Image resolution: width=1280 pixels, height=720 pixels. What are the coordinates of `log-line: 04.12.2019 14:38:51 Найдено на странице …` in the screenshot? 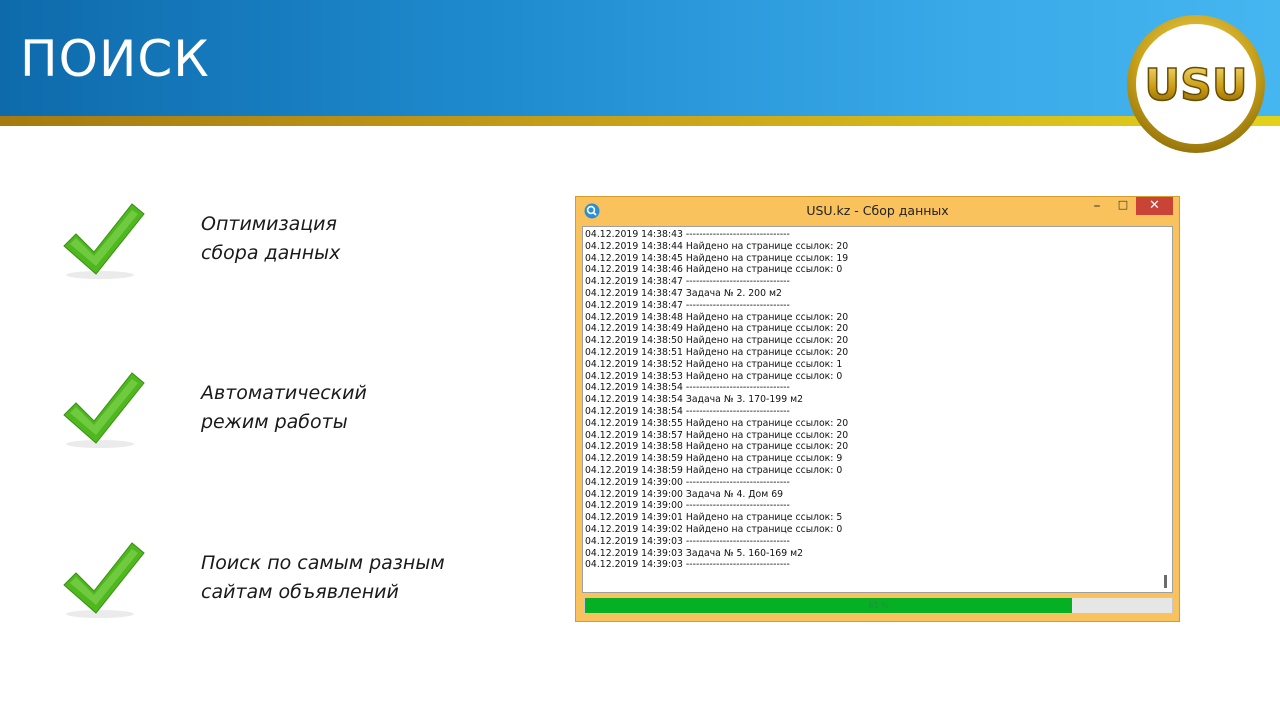 It's located at (717, 352).